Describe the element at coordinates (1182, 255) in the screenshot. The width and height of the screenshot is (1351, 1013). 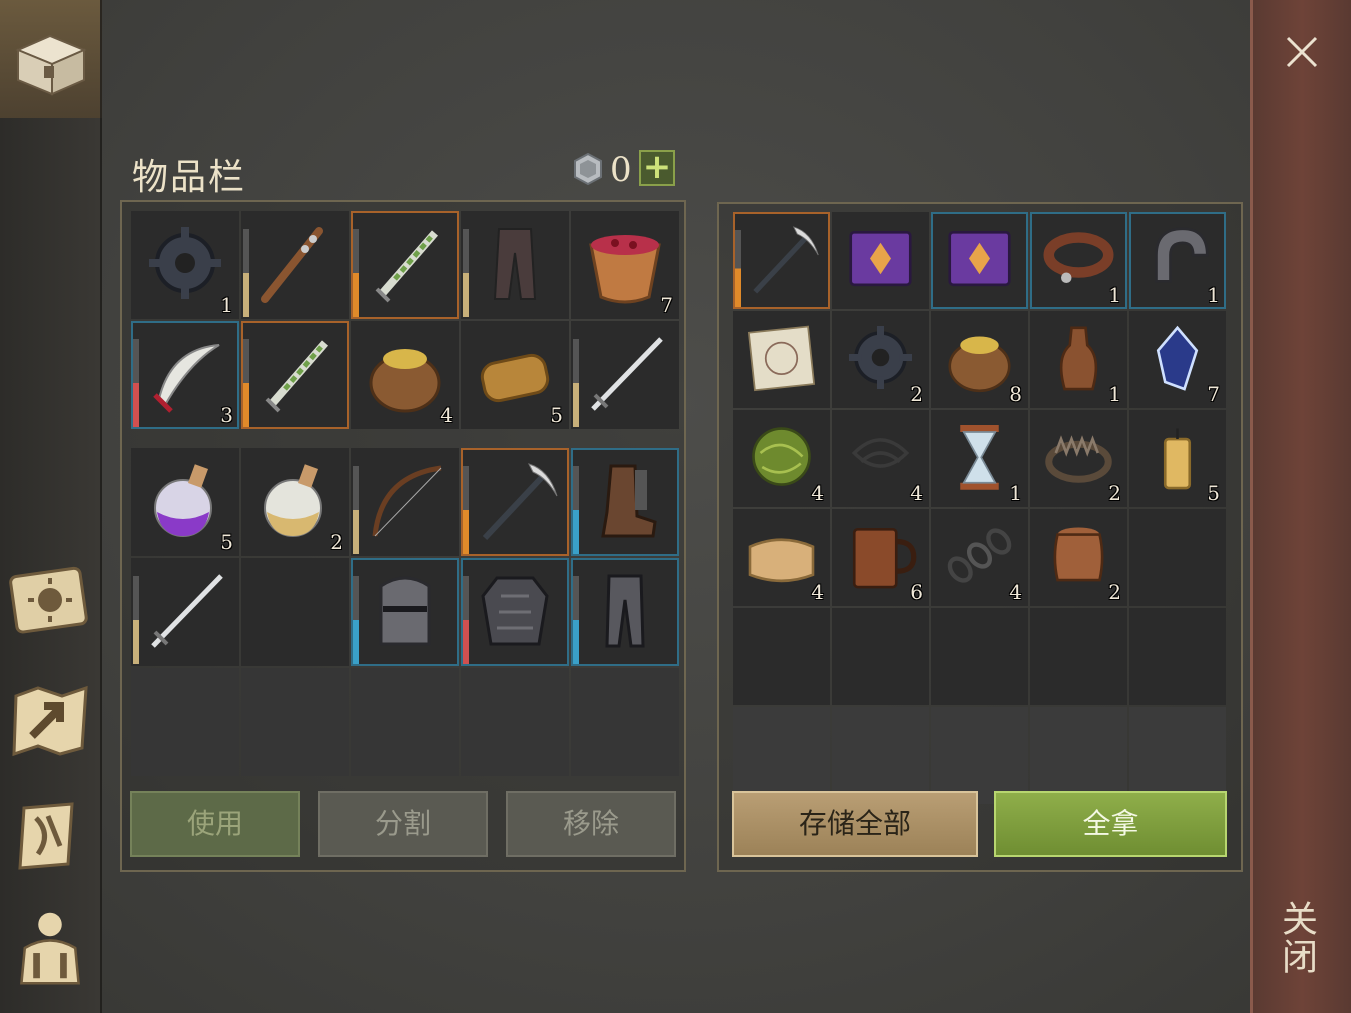
I see `shackle-icon` at that location.